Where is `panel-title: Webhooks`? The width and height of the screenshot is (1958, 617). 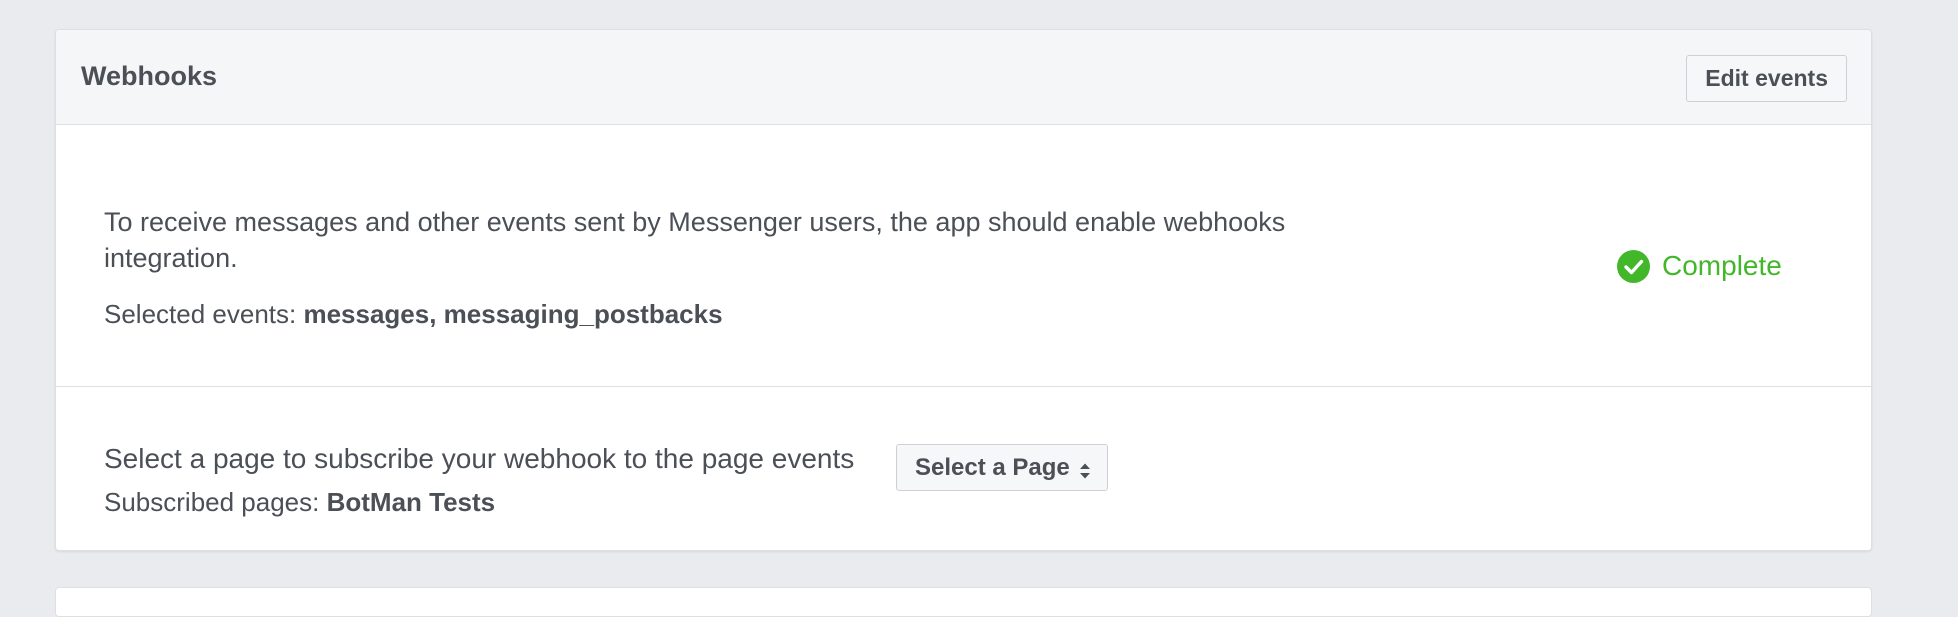
panel-title: Webhooks is located at coordinates (149, 76).